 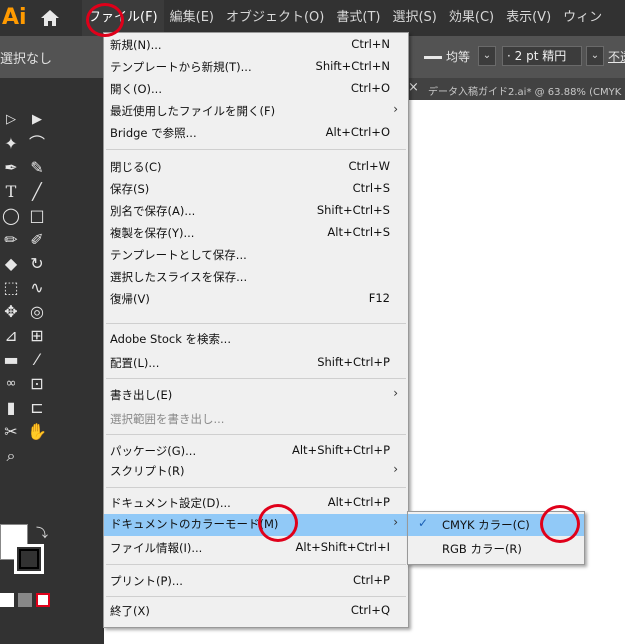 I want to click on eraser-tool-icon: ◆, so click(x=11, y=264).